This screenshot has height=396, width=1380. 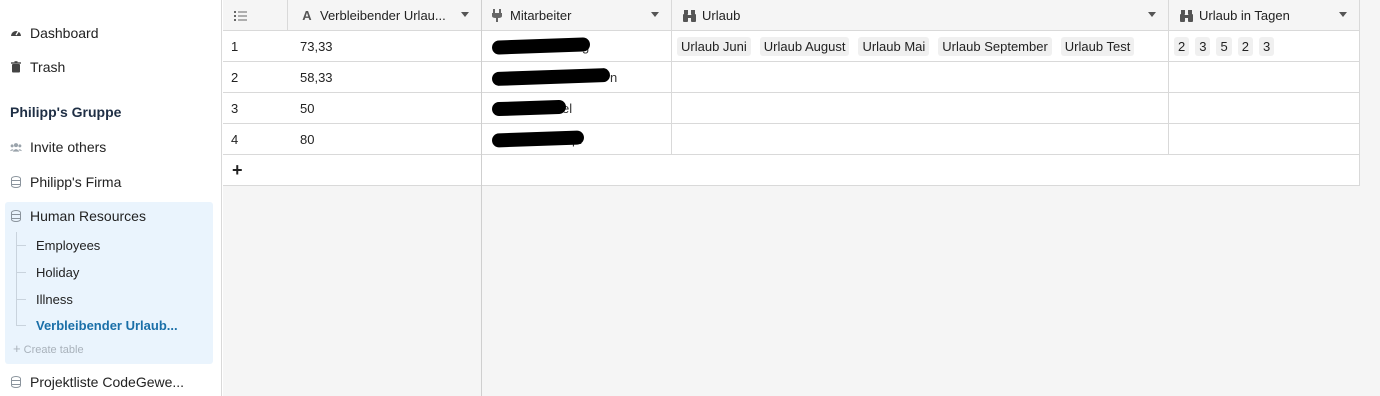 What do you see at coordinates (385, 139) in the screenshot?
I see `remaining-cell: 80` at bounding box center [385, 139].